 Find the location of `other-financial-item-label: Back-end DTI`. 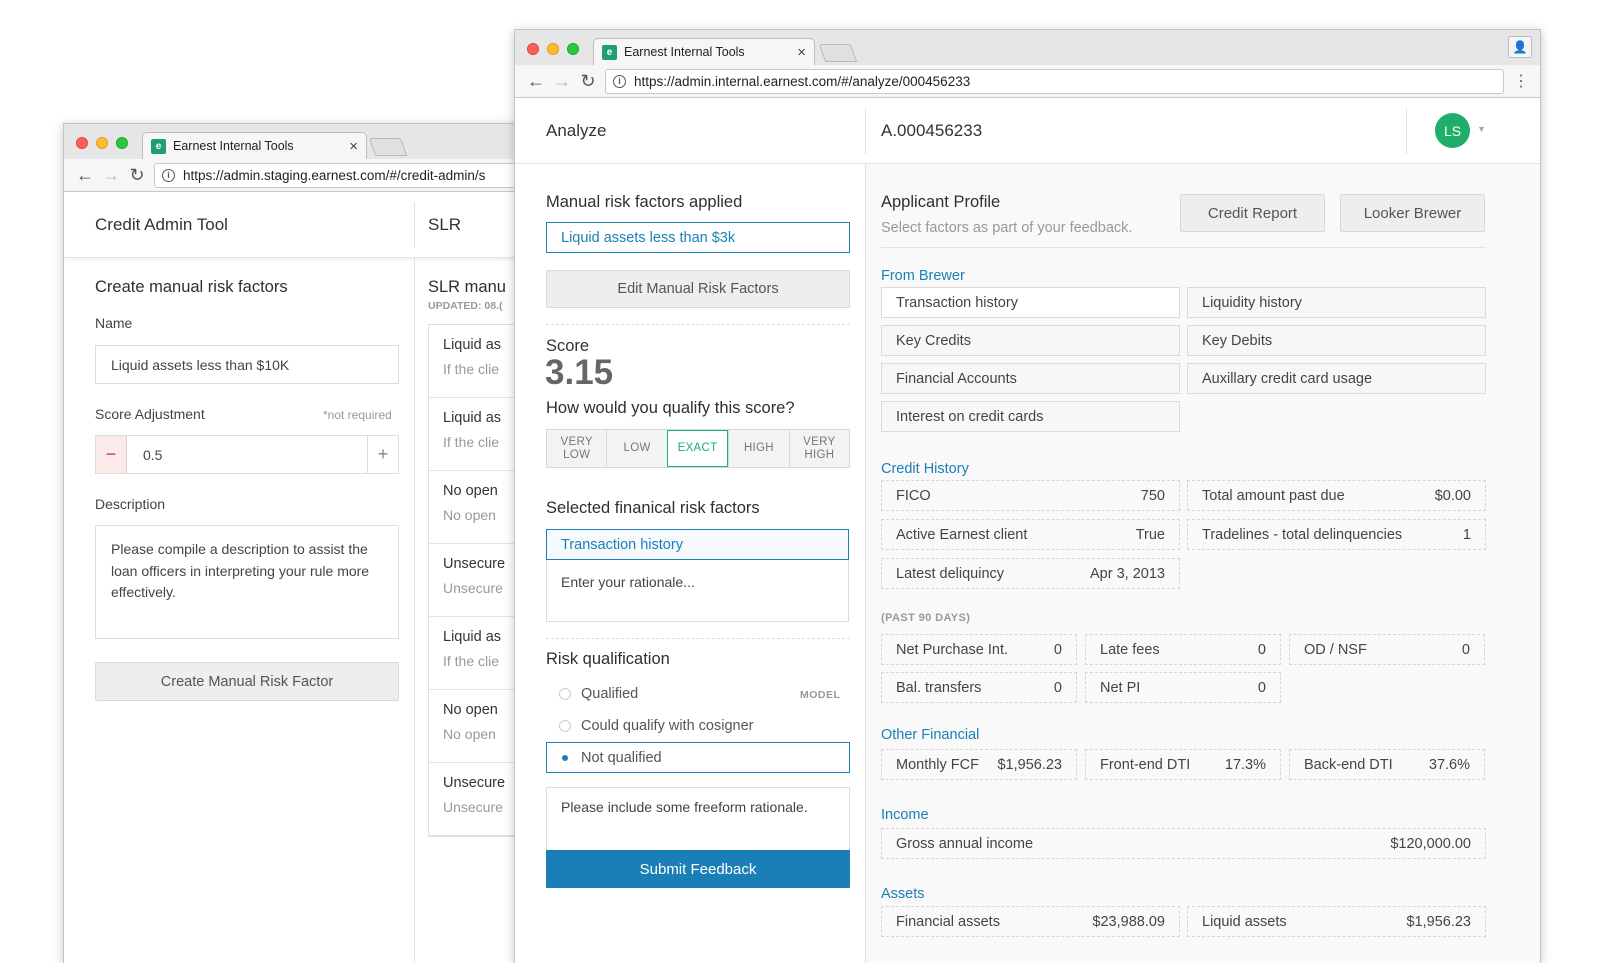

other-financial-item-label: Back-end DTI is located at coordinates (1348, 764).